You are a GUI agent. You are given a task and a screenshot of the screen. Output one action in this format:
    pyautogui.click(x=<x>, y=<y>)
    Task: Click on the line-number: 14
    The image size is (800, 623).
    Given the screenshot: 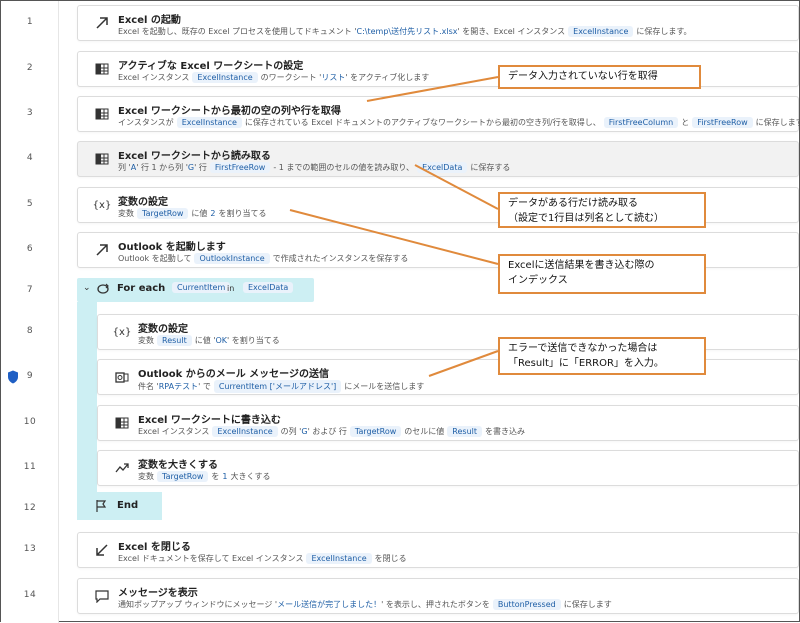 What is the action you would take?
    pyautogui.click(x=30, y=595)
    